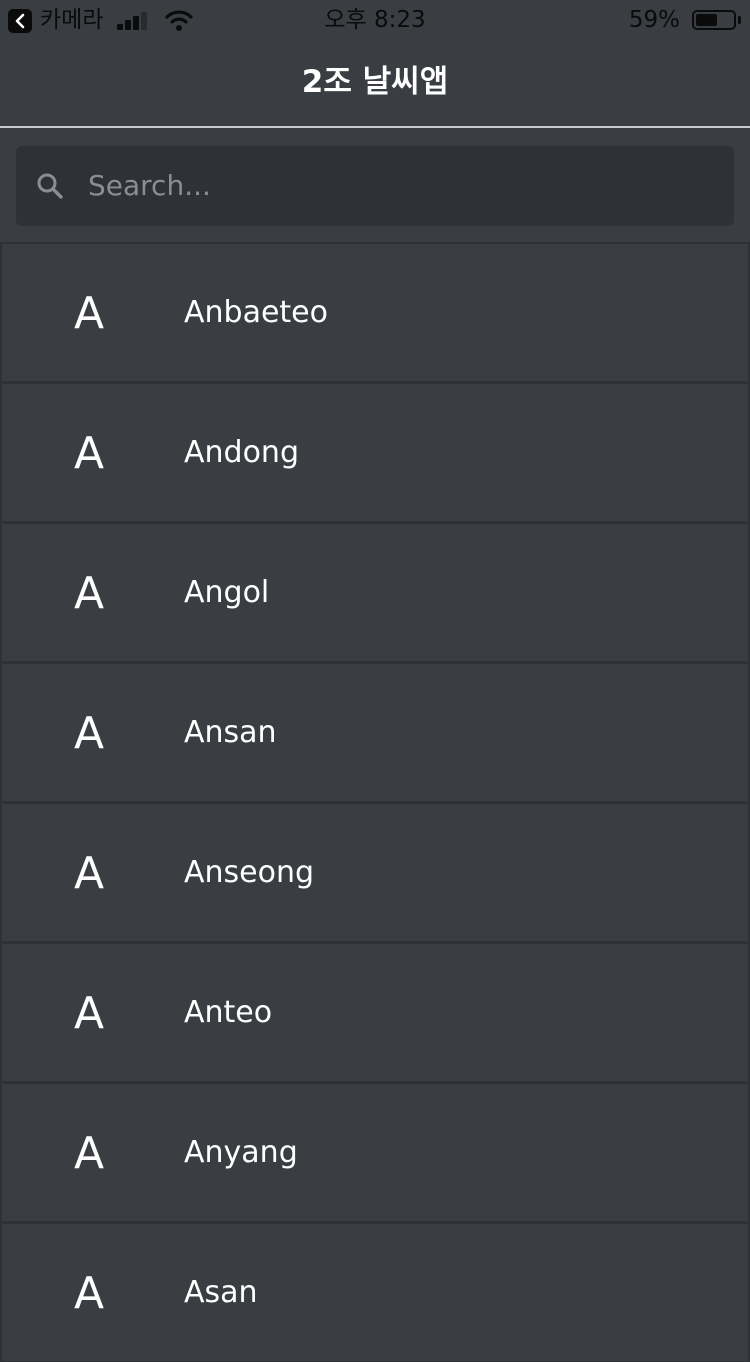  Describe the element at coordinates (375, 452) in the screenshot. I see `city-list-item: A Andong` at that location.